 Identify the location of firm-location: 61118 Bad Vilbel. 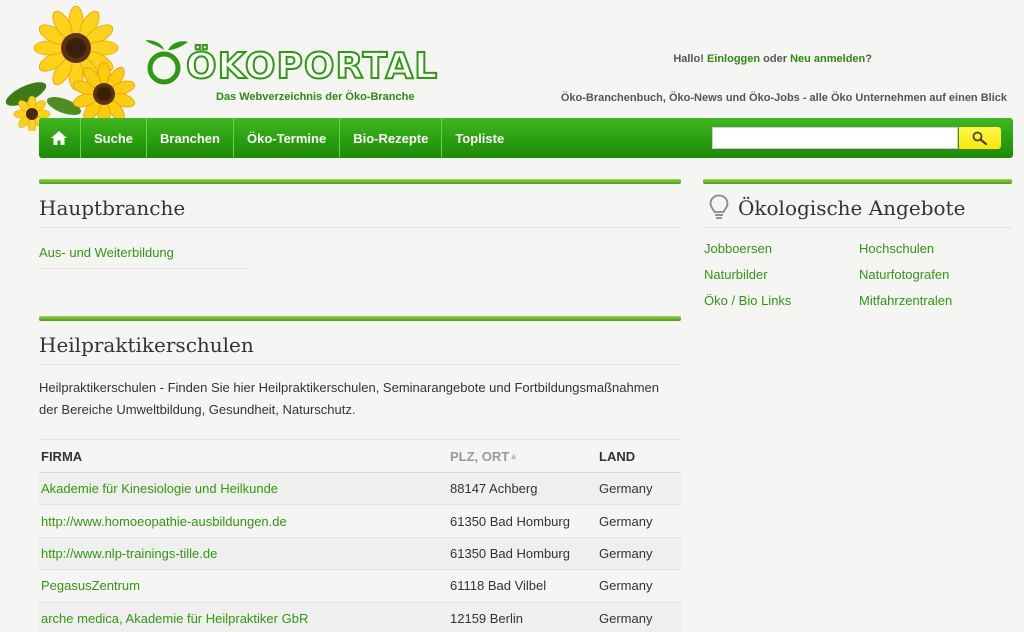
(522, 586).